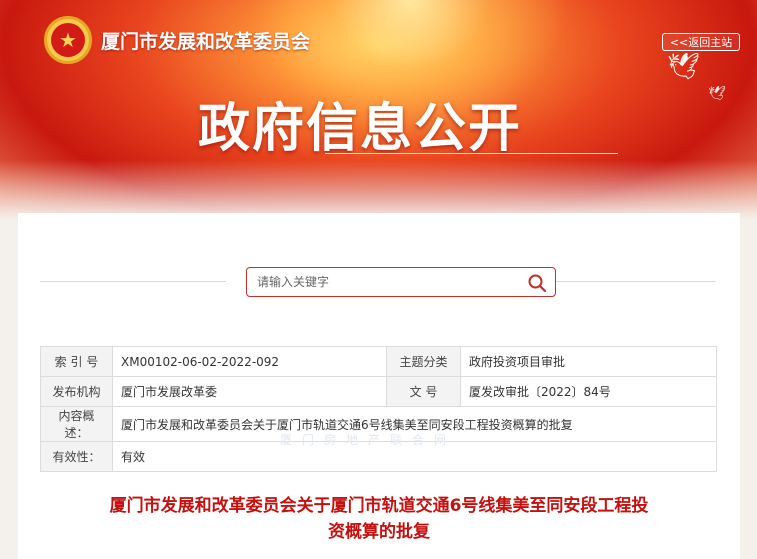  What do you see at coordinates (537, 283) in the screenshot?
I see `search-icon` at bounding box center [537, 283].